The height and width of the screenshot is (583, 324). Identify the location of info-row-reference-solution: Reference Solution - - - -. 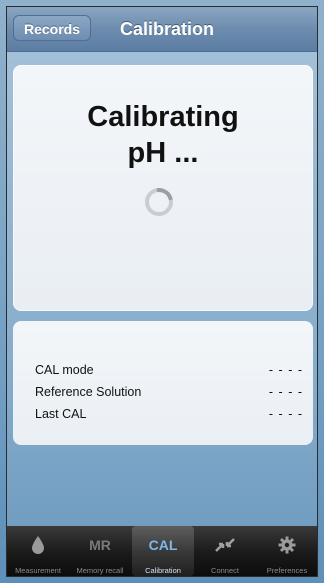
(169, 395).